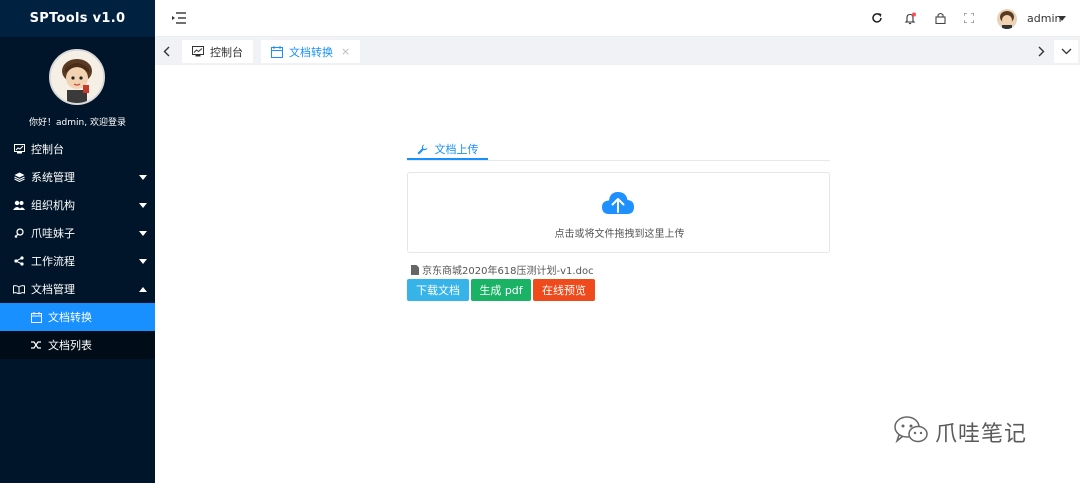  I want to click on lock-icon, so click(940, 18).